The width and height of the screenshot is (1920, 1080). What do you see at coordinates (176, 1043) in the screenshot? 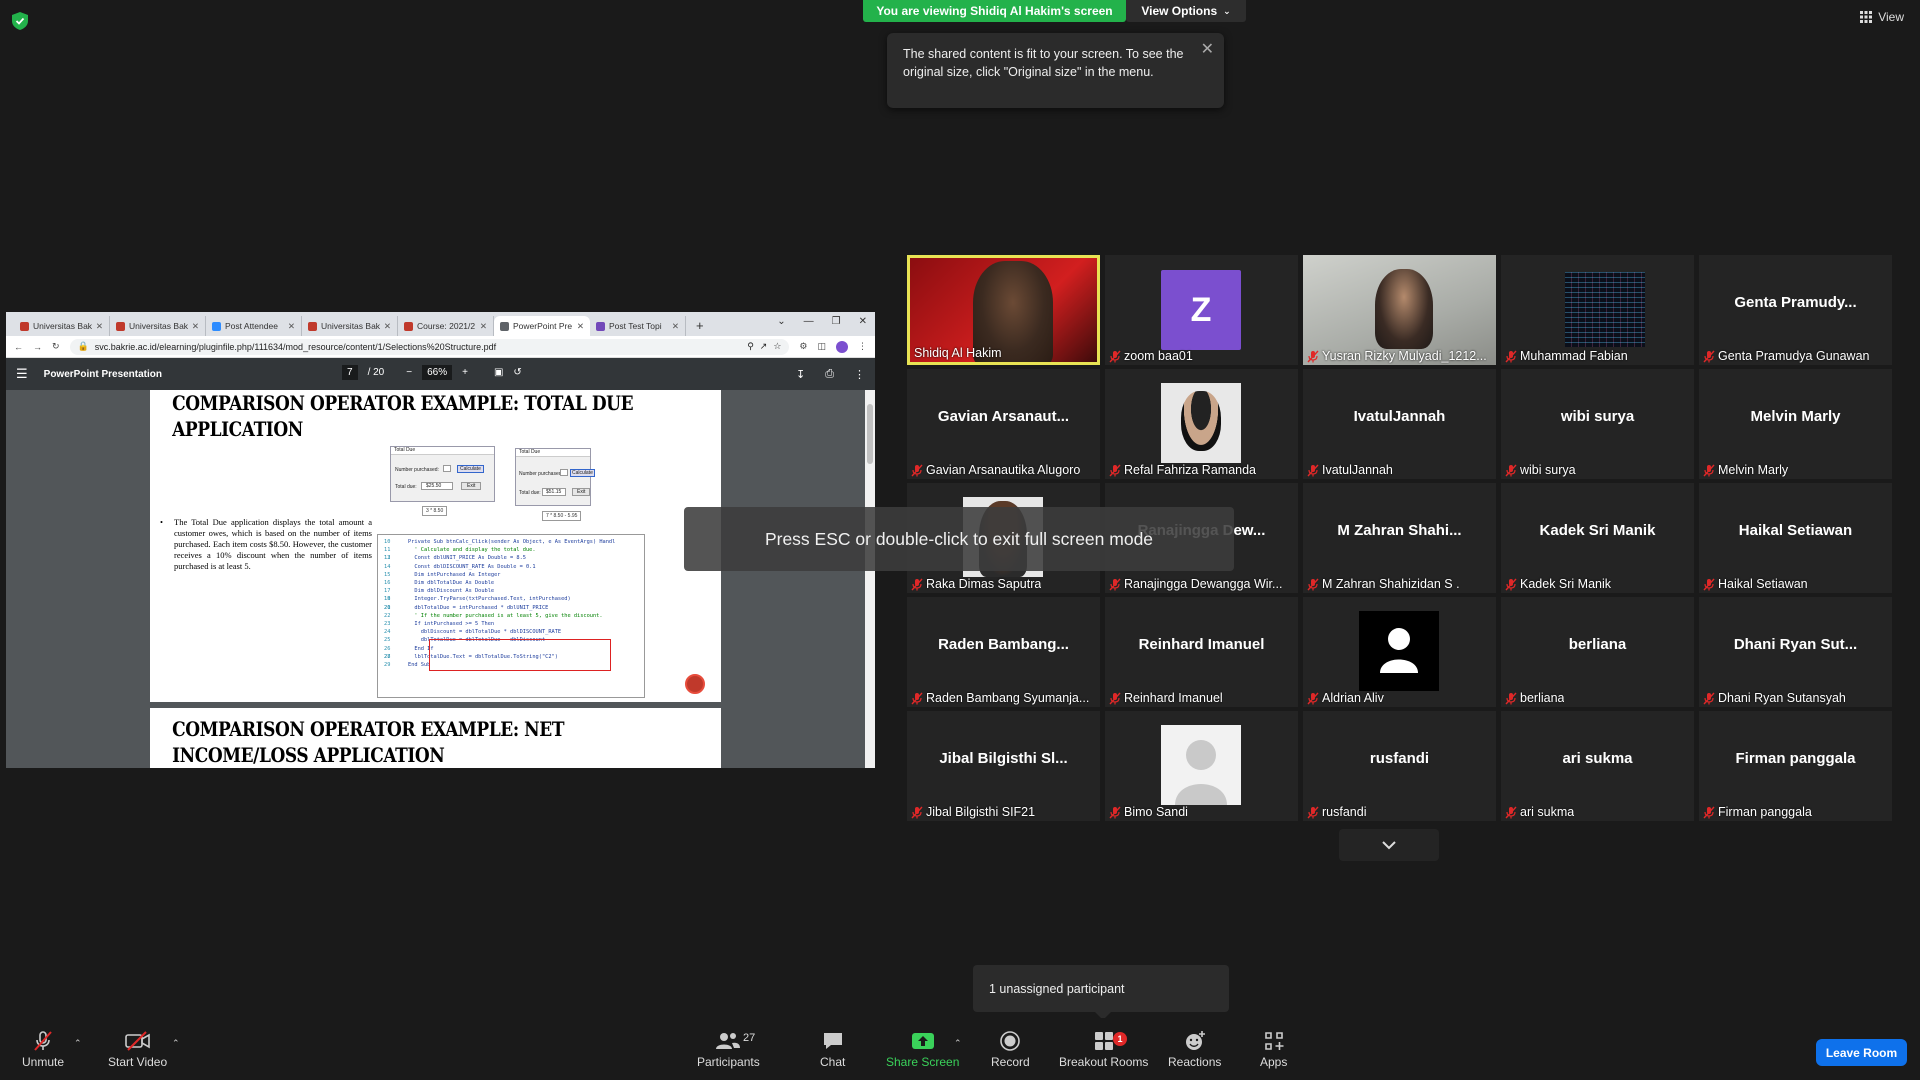
I see `video-options-caret-icon: ⌃` at bounding box center [176, 1043].